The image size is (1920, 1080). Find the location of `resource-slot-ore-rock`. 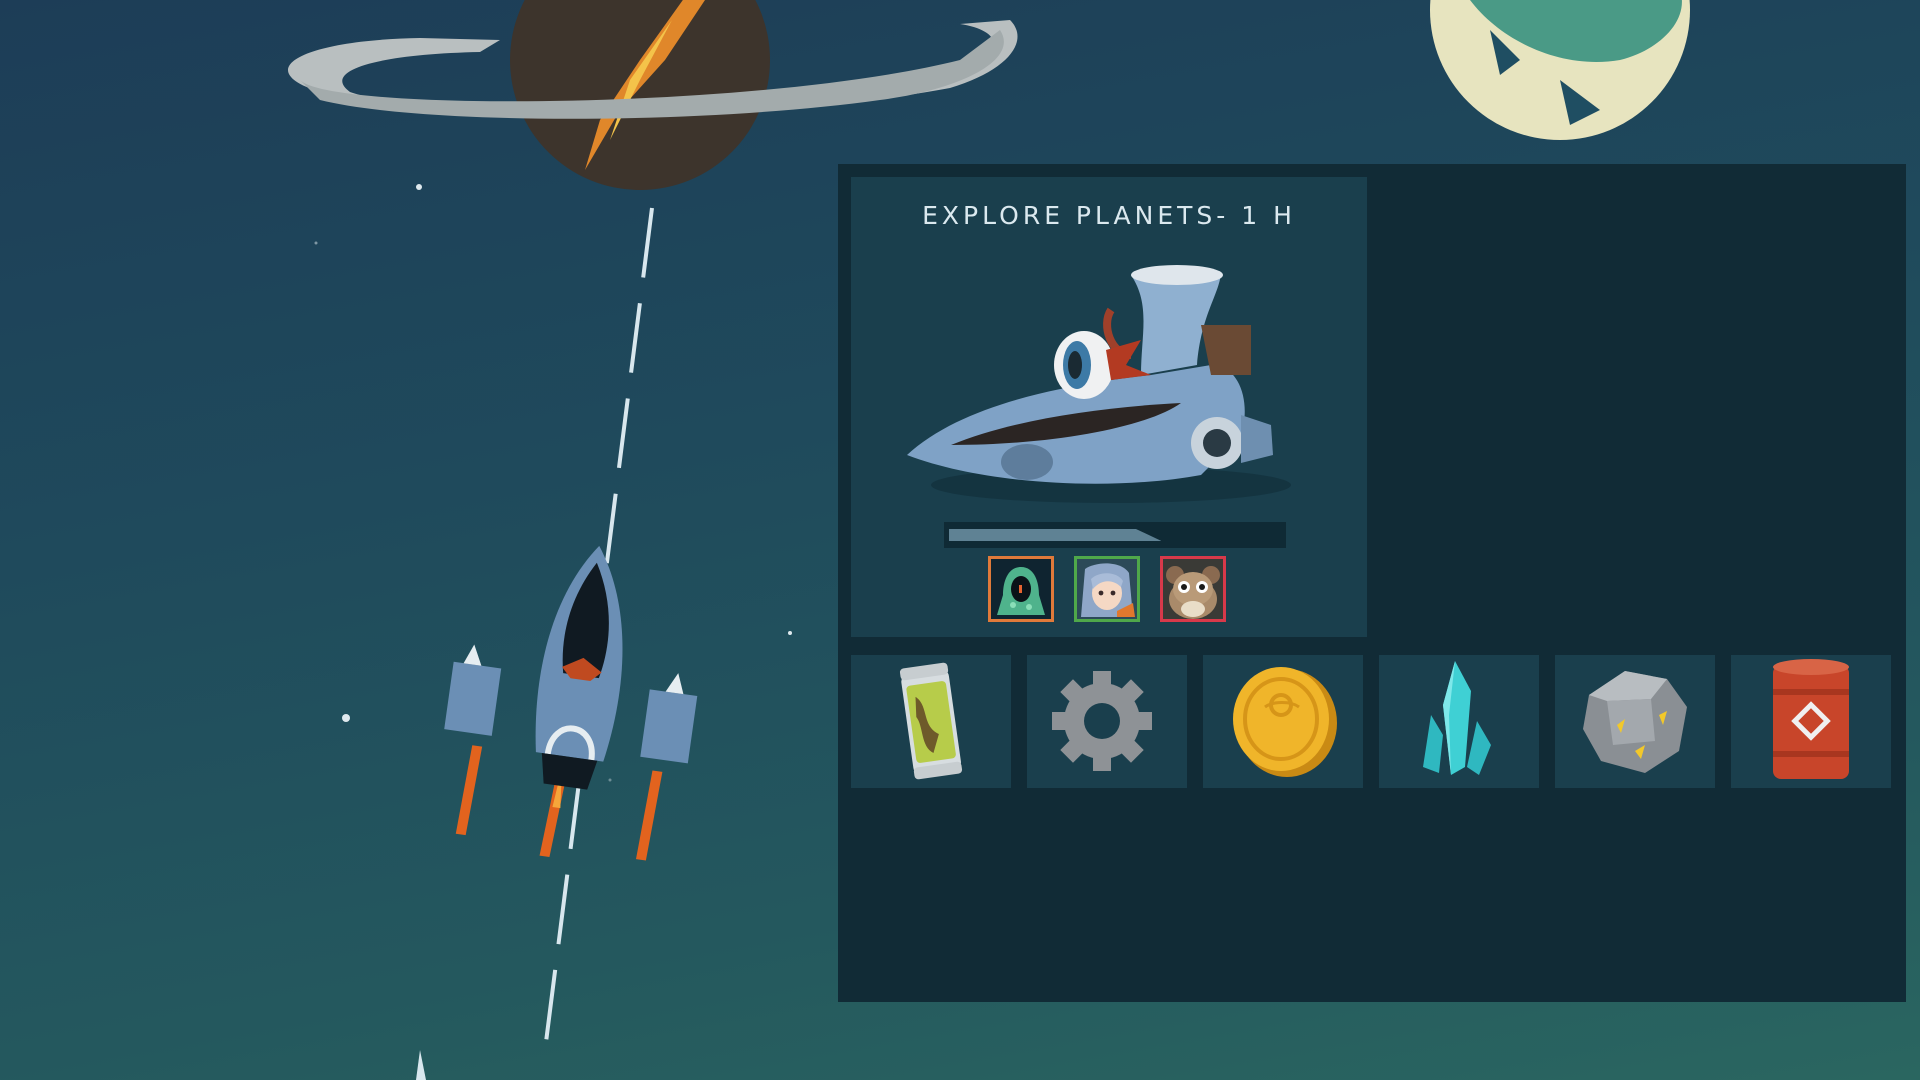

resource-slot-ore-rock is located at coordinates (1635, 721).